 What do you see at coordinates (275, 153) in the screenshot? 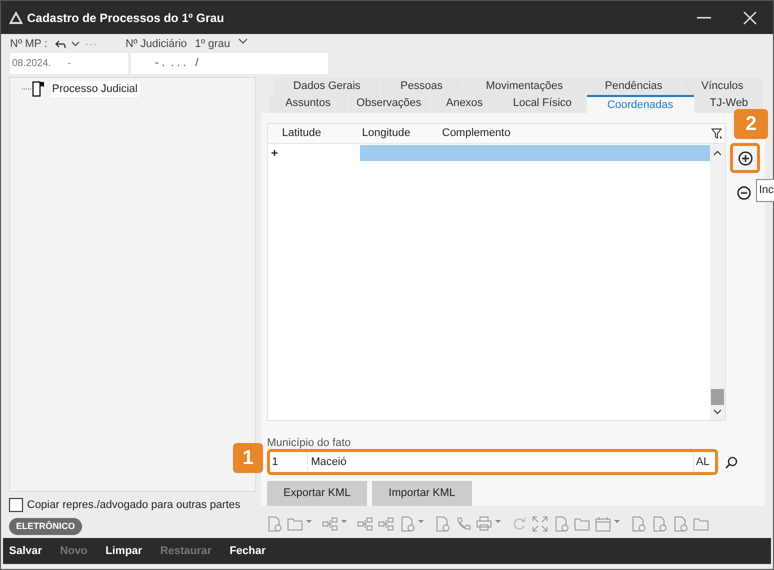
I see `new-row-marker: +` at bounding box center [275, 153].